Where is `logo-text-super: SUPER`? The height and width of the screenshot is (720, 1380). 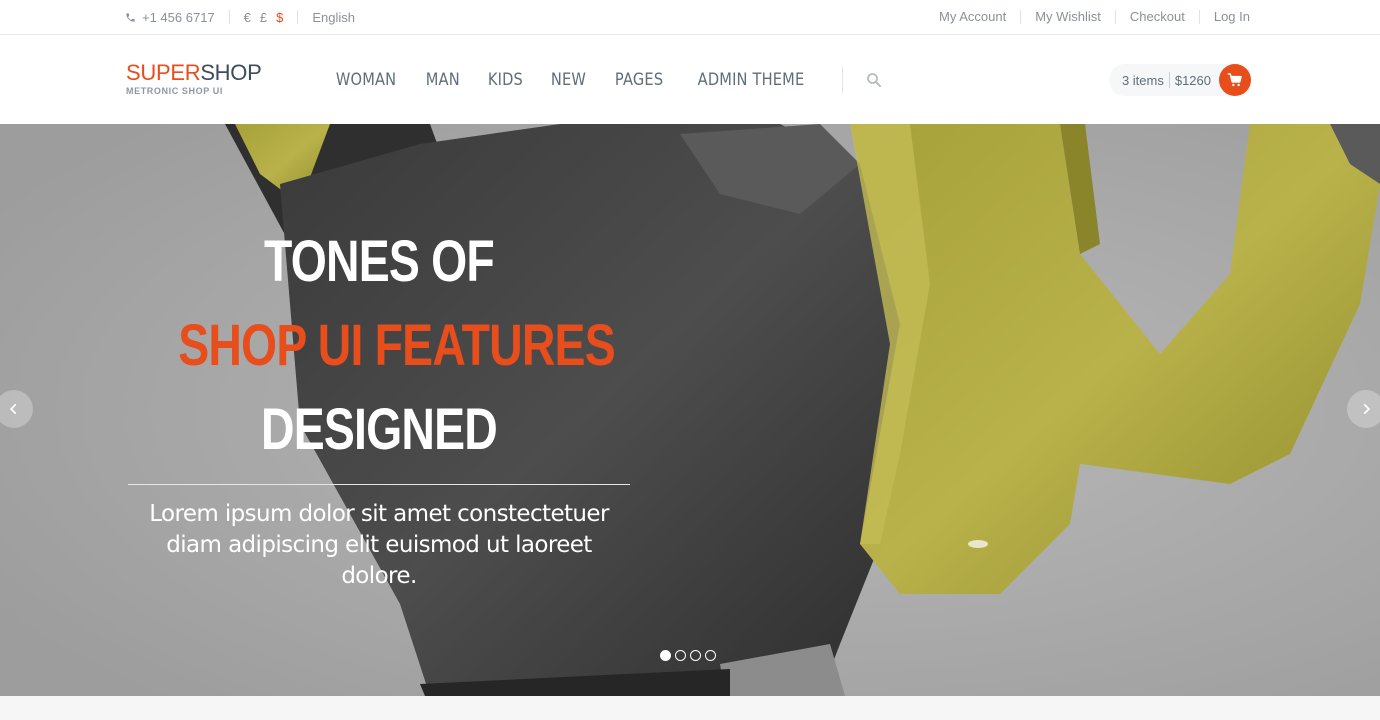
logo-text-super: SUPER is located at coordinates (163, 72).